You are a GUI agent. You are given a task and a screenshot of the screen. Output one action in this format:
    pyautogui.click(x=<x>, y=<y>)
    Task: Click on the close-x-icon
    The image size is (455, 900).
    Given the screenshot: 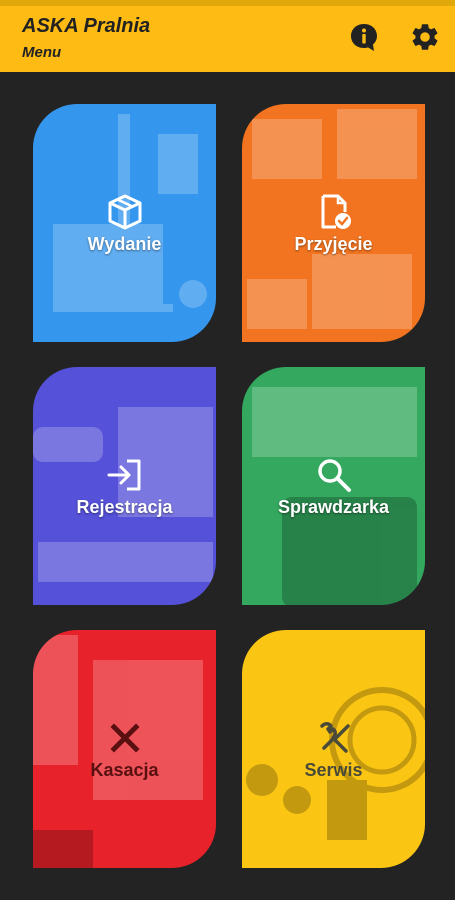 What is the action you would take?
    pyautogui.click(x=124, y=737)
    